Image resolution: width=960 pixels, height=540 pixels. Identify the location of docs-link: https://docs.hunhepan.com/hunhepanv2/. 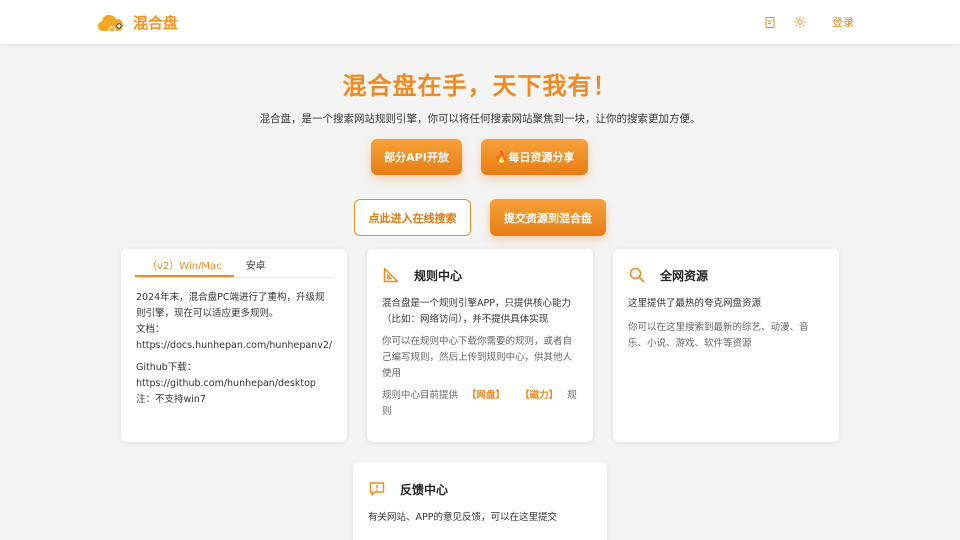
(234, 346).